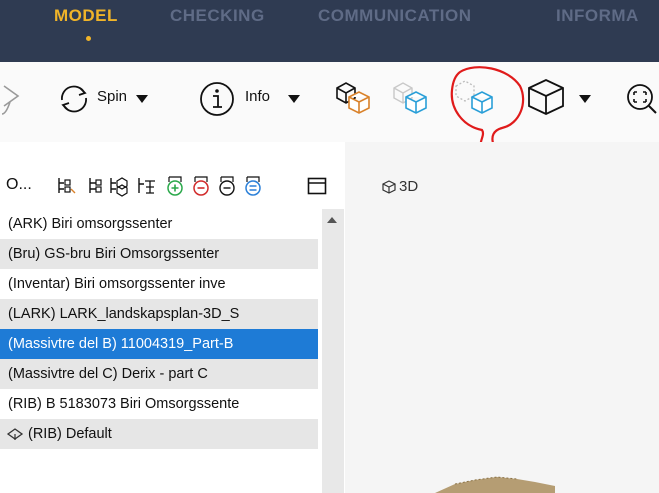 This screenshot has width=659, height=493. Describe the element at coordinates (112, 96) in the screenshot. I see `spin-label: Spin` at that location.